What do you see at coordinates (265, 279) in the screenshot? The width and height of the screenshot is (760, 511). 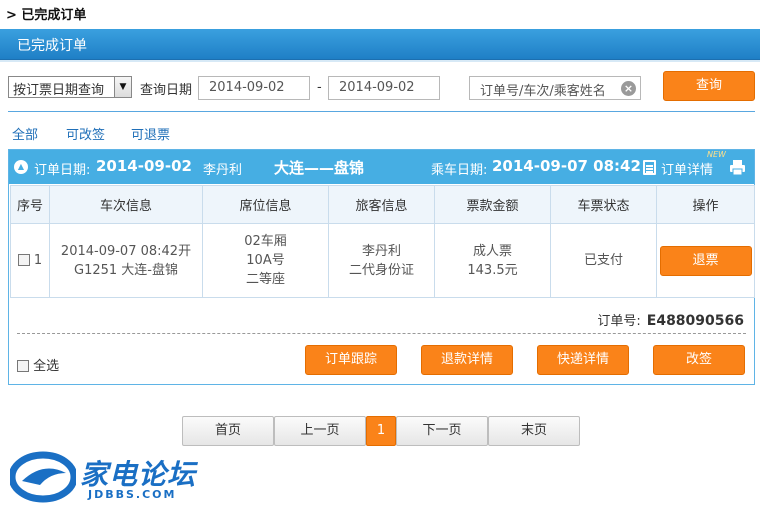 I see `seat-class: 二等座` at bounding box center [265, 279].